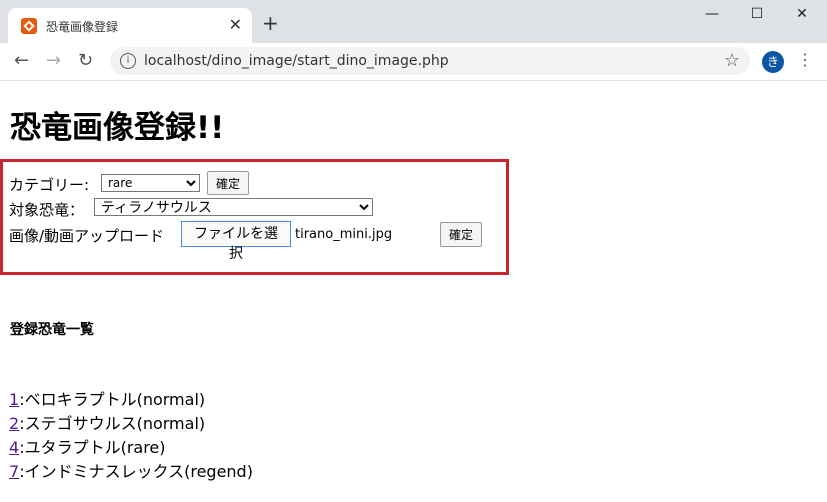  Describe the element at coordinates (413, 21) in the screenshot. I see `tab-strip: 恐竜画像登録 ✕ + — ☐ ✕` at that location.